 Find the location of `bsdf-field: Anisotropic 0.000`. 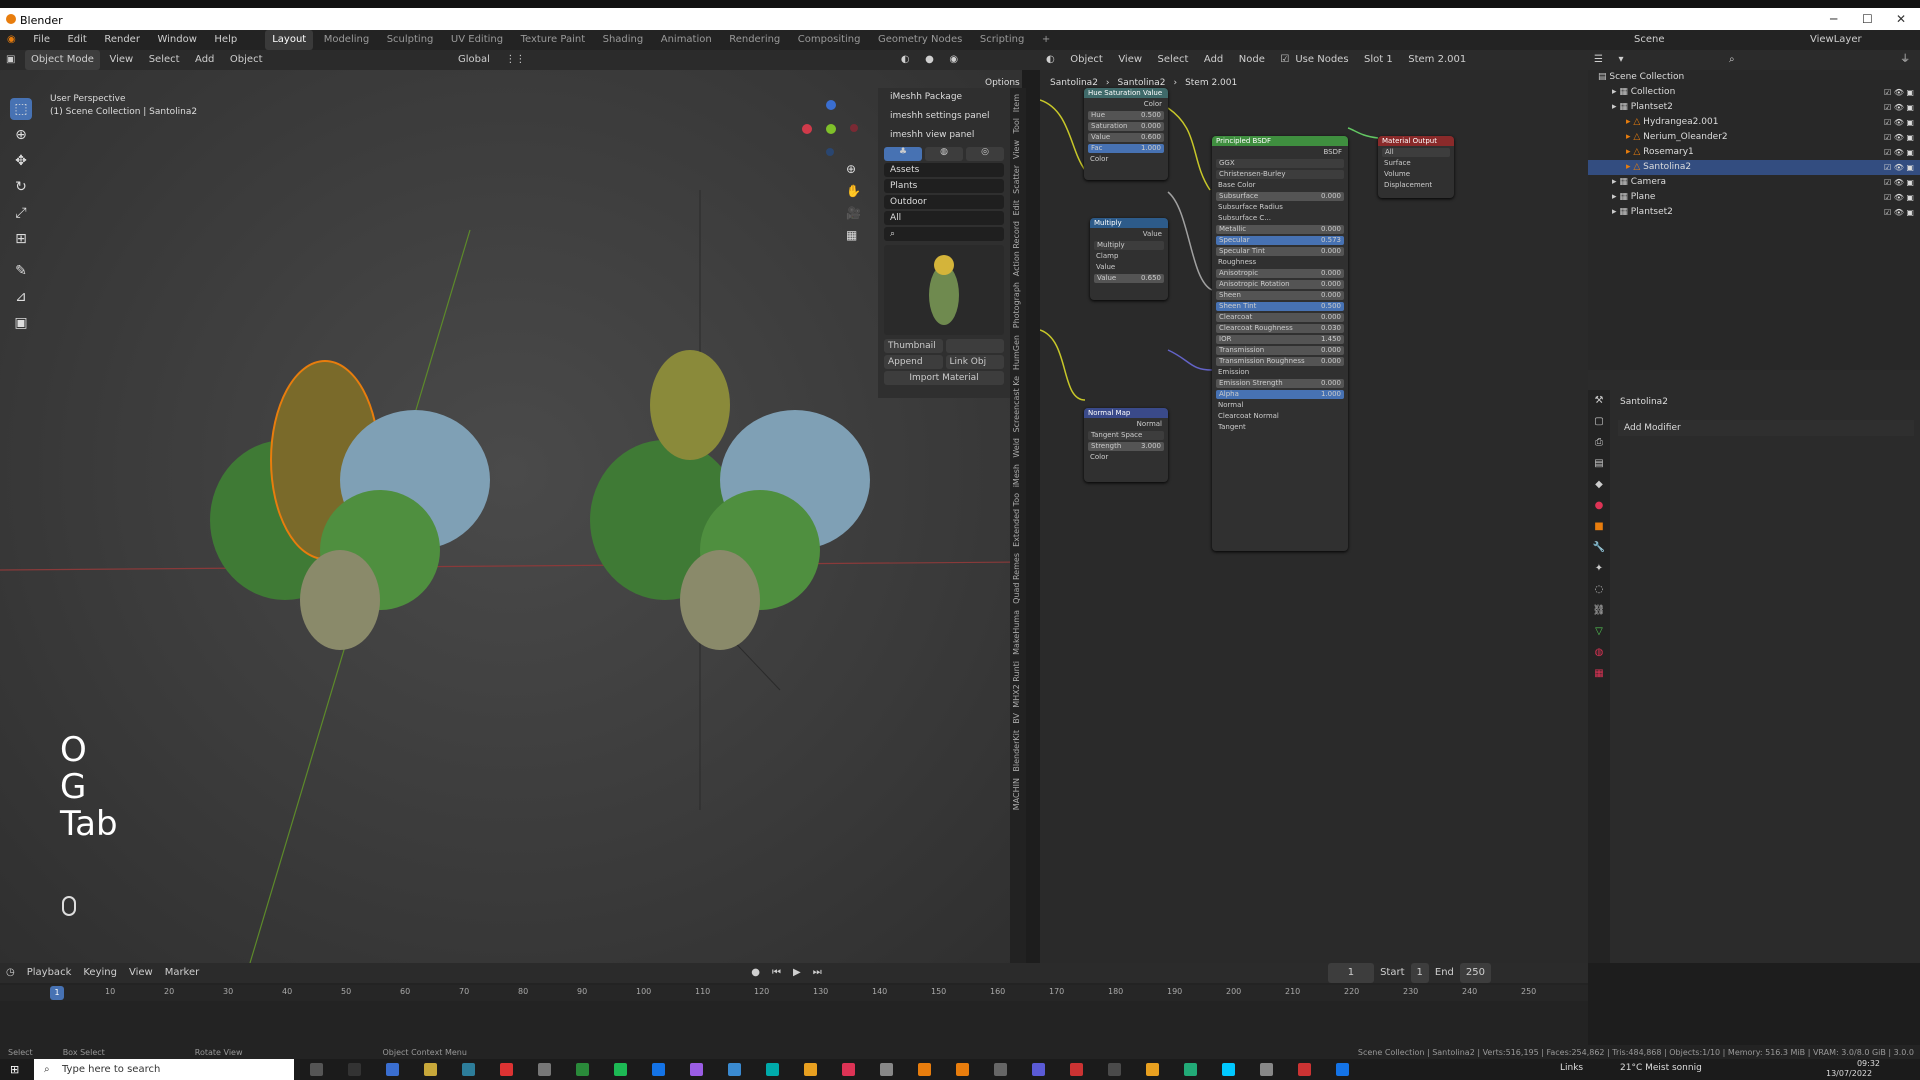

bsdf-field: Anisotropic 0.000 is located at coordinates (1280, 273).